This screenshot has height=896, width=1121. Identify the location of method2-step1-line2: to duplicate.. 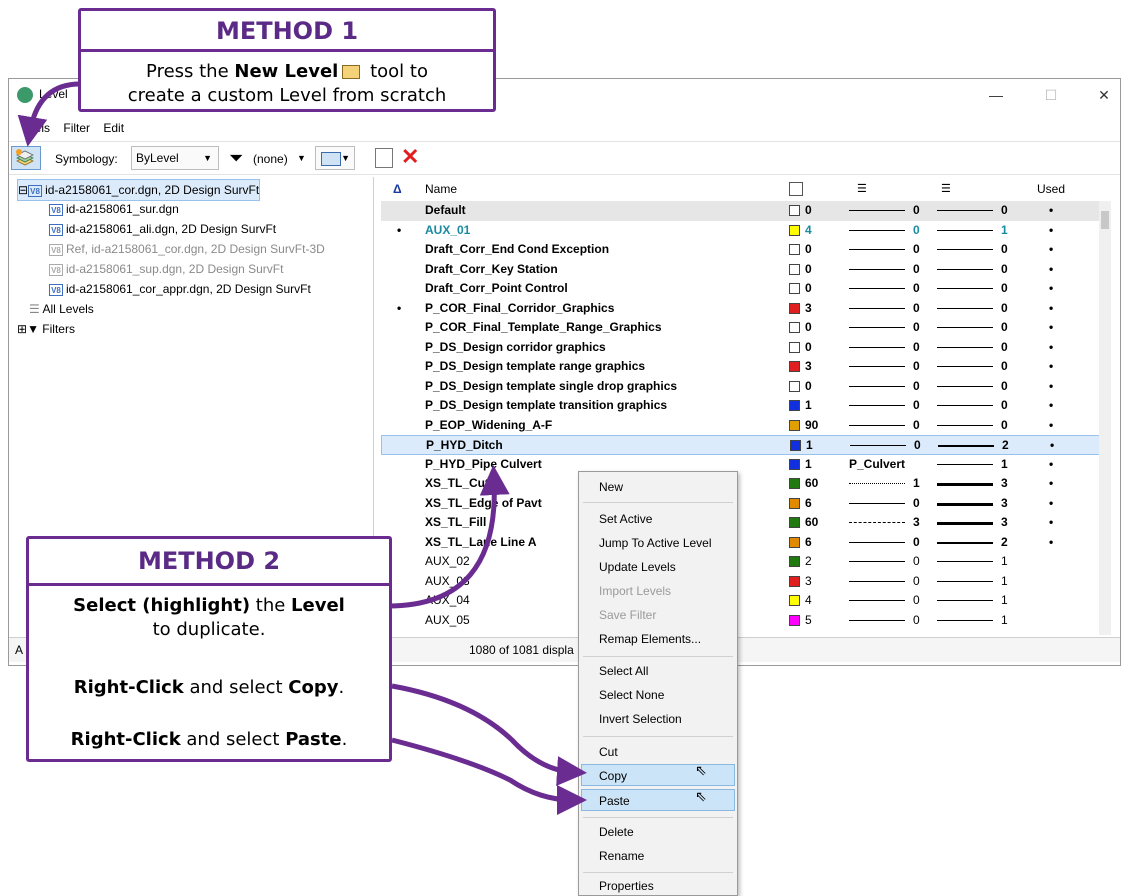
(209, 629).